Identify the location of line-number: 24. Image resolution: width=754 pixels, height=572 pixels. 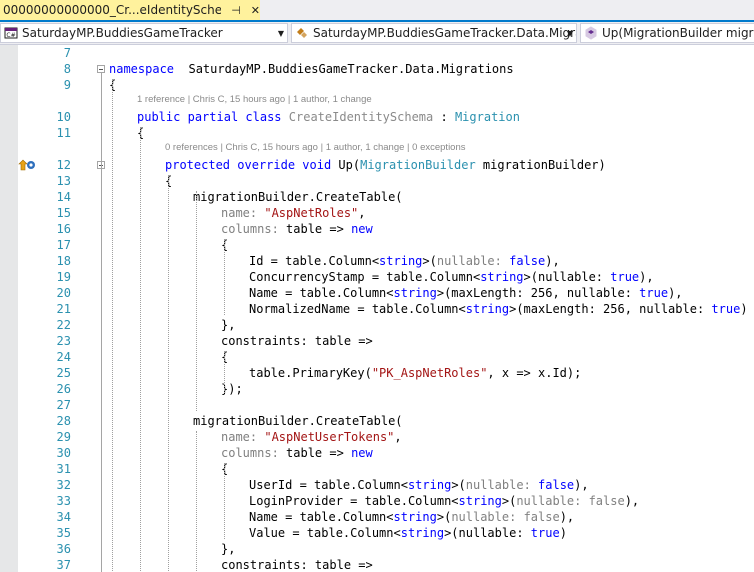
(63, 357).